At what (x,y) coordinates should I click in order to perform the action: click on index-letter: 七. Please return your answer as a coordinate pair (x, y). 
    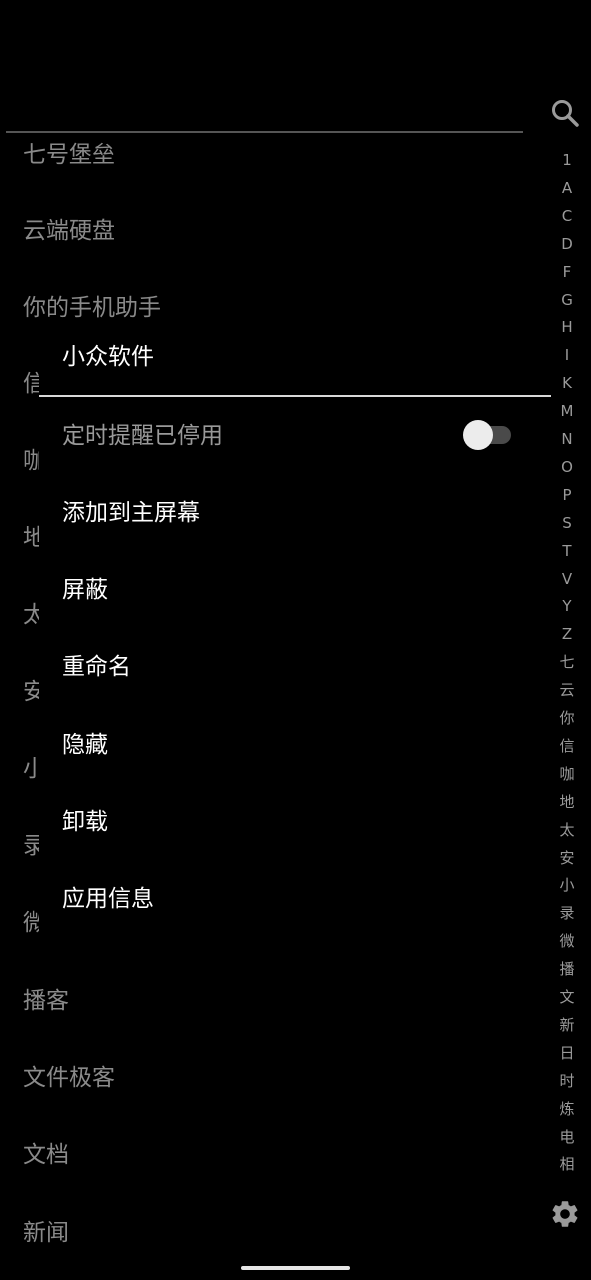
    Looking at the image, I should click on (567, 662).